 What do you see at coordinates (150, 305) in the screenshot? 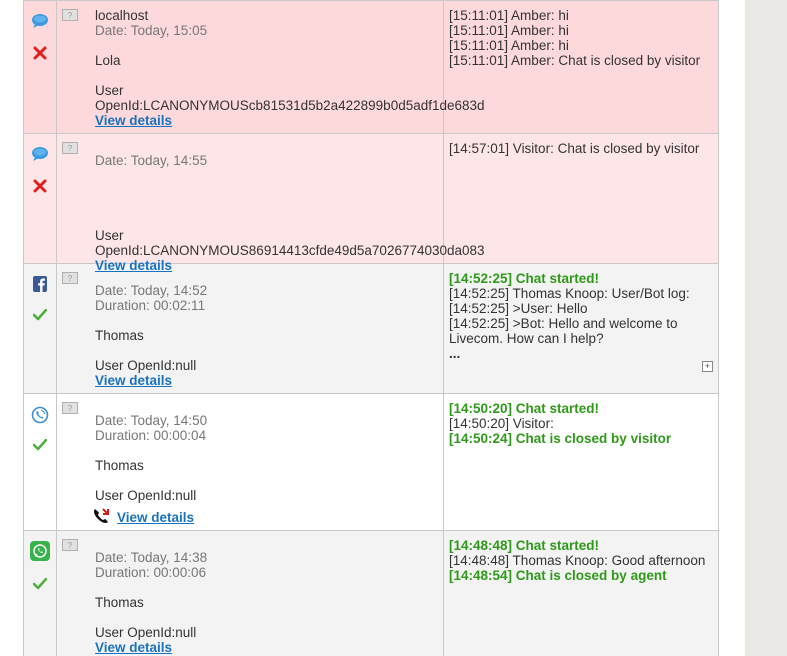
I see `chat-duration: Duration: 00:02:11` at bounding box center [150, 305].